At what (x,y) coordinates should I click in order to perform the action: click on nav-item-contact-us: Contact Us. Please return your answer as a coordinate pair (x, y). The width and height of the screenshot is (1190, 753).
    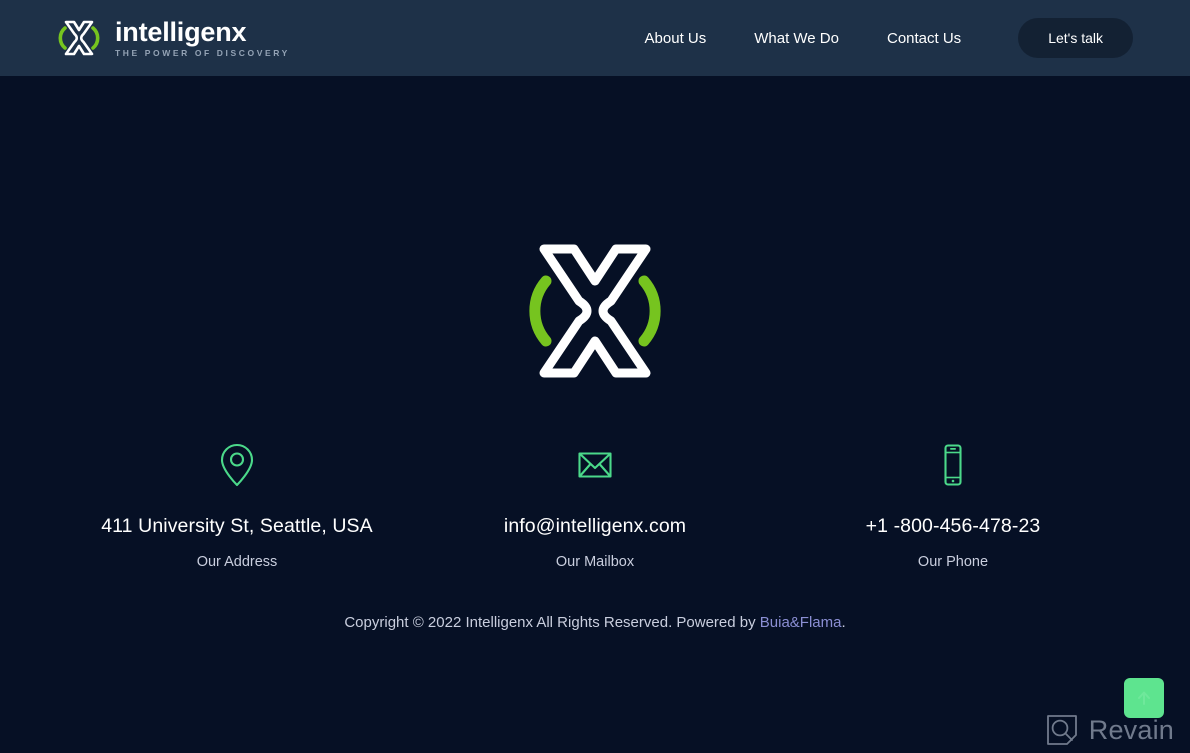
    Looking at the image, I should click on (924, 38).